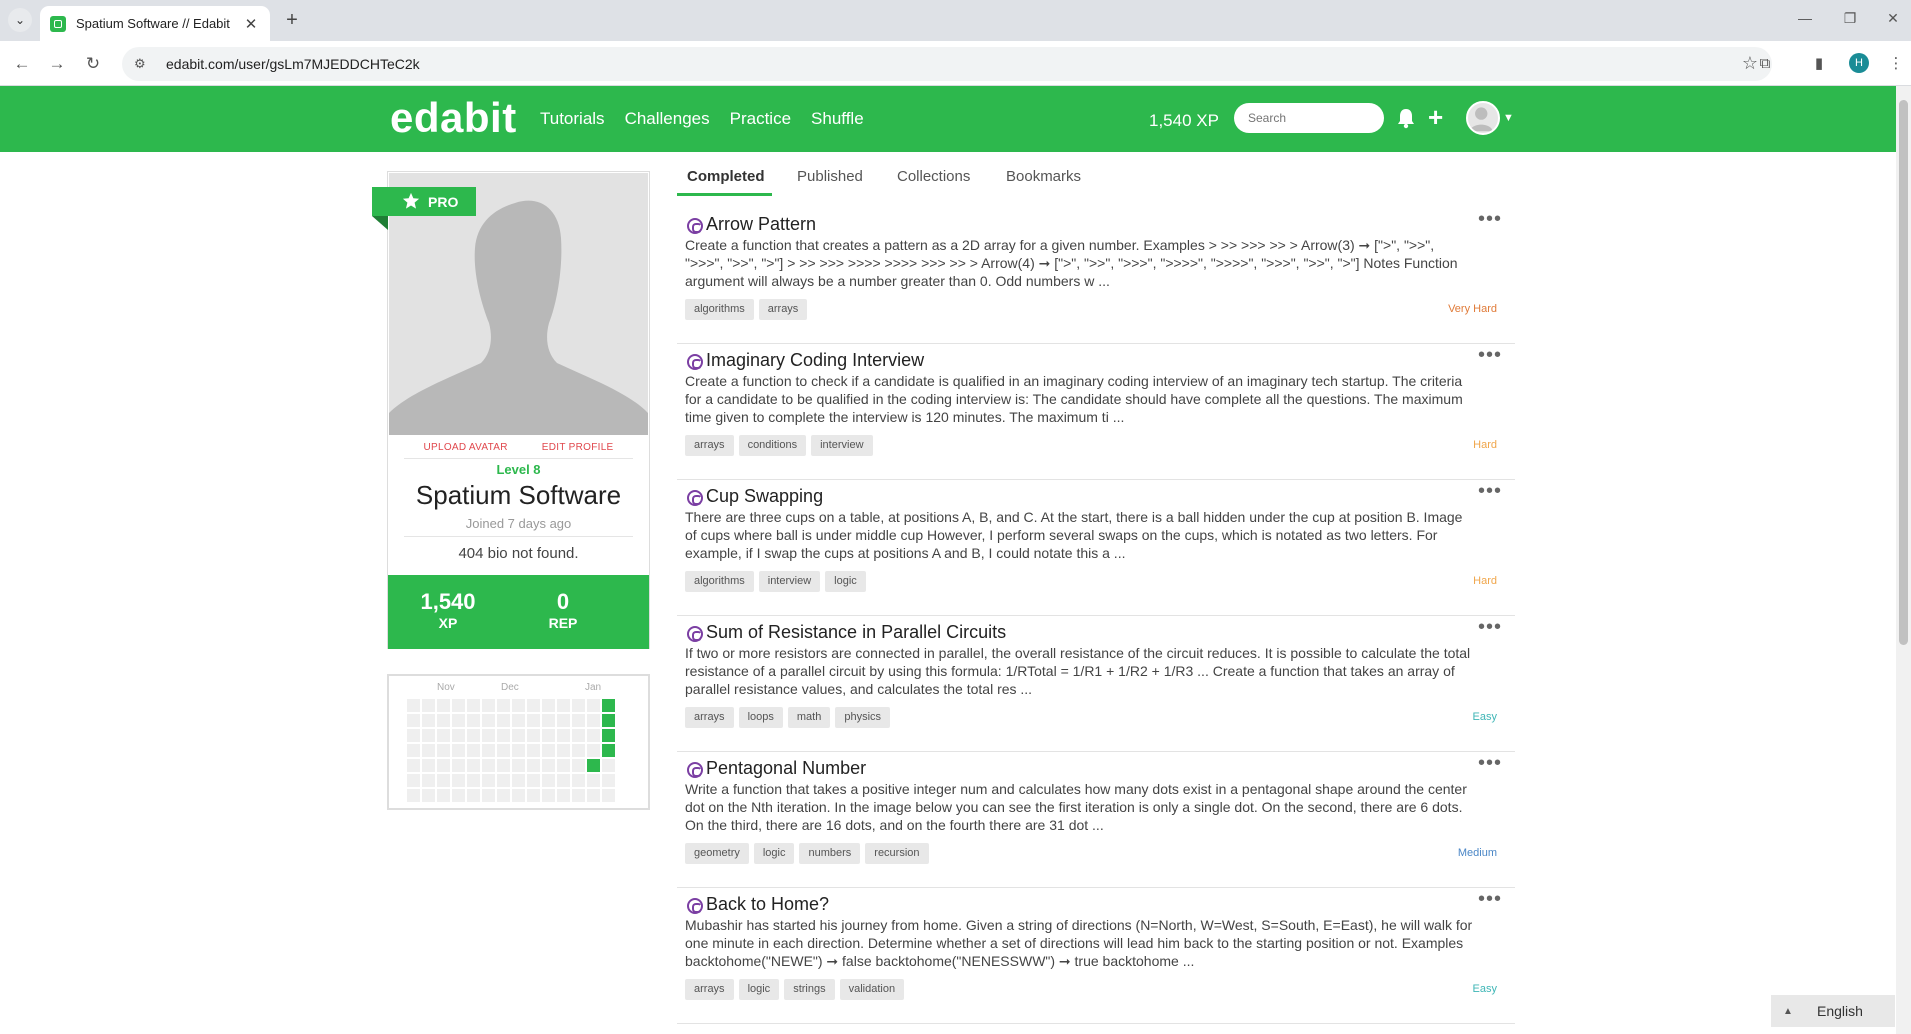  What do you see at coordinates (1805, 18) in the screenshot?
I see `minimize-icon: —` at bounding box center [1805, 18].